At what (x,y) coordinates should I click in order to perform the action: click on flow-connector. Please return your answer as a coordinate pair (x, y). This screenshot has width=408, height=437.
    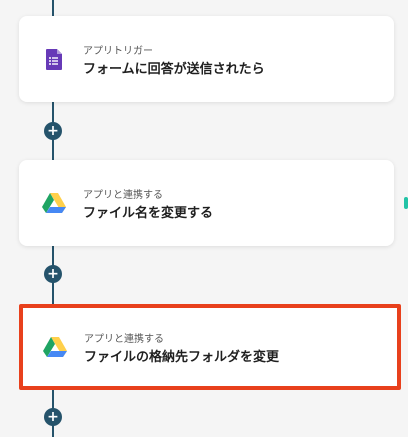
    Looking at the image, I should click on (53, 8).